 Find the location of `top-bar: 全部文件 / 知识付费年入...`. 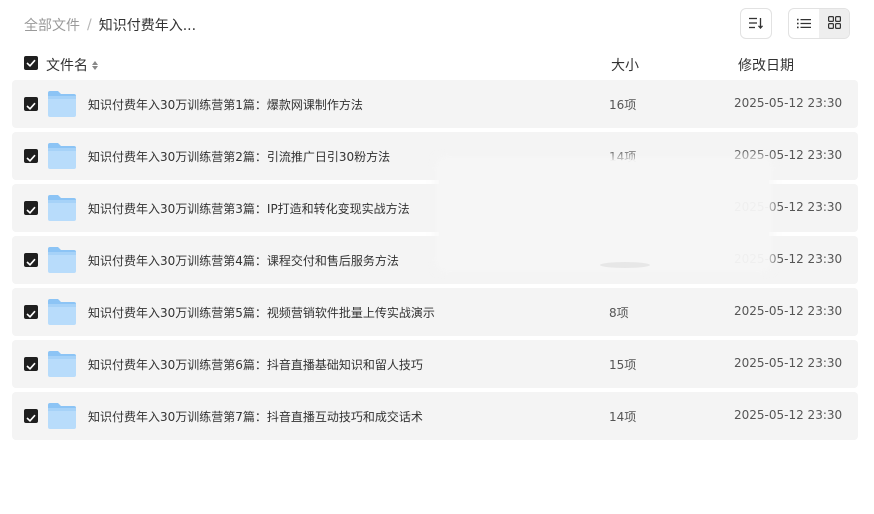

top-bar: 全部文件 / 知识付费年入... is located at coordinates (437, 24).